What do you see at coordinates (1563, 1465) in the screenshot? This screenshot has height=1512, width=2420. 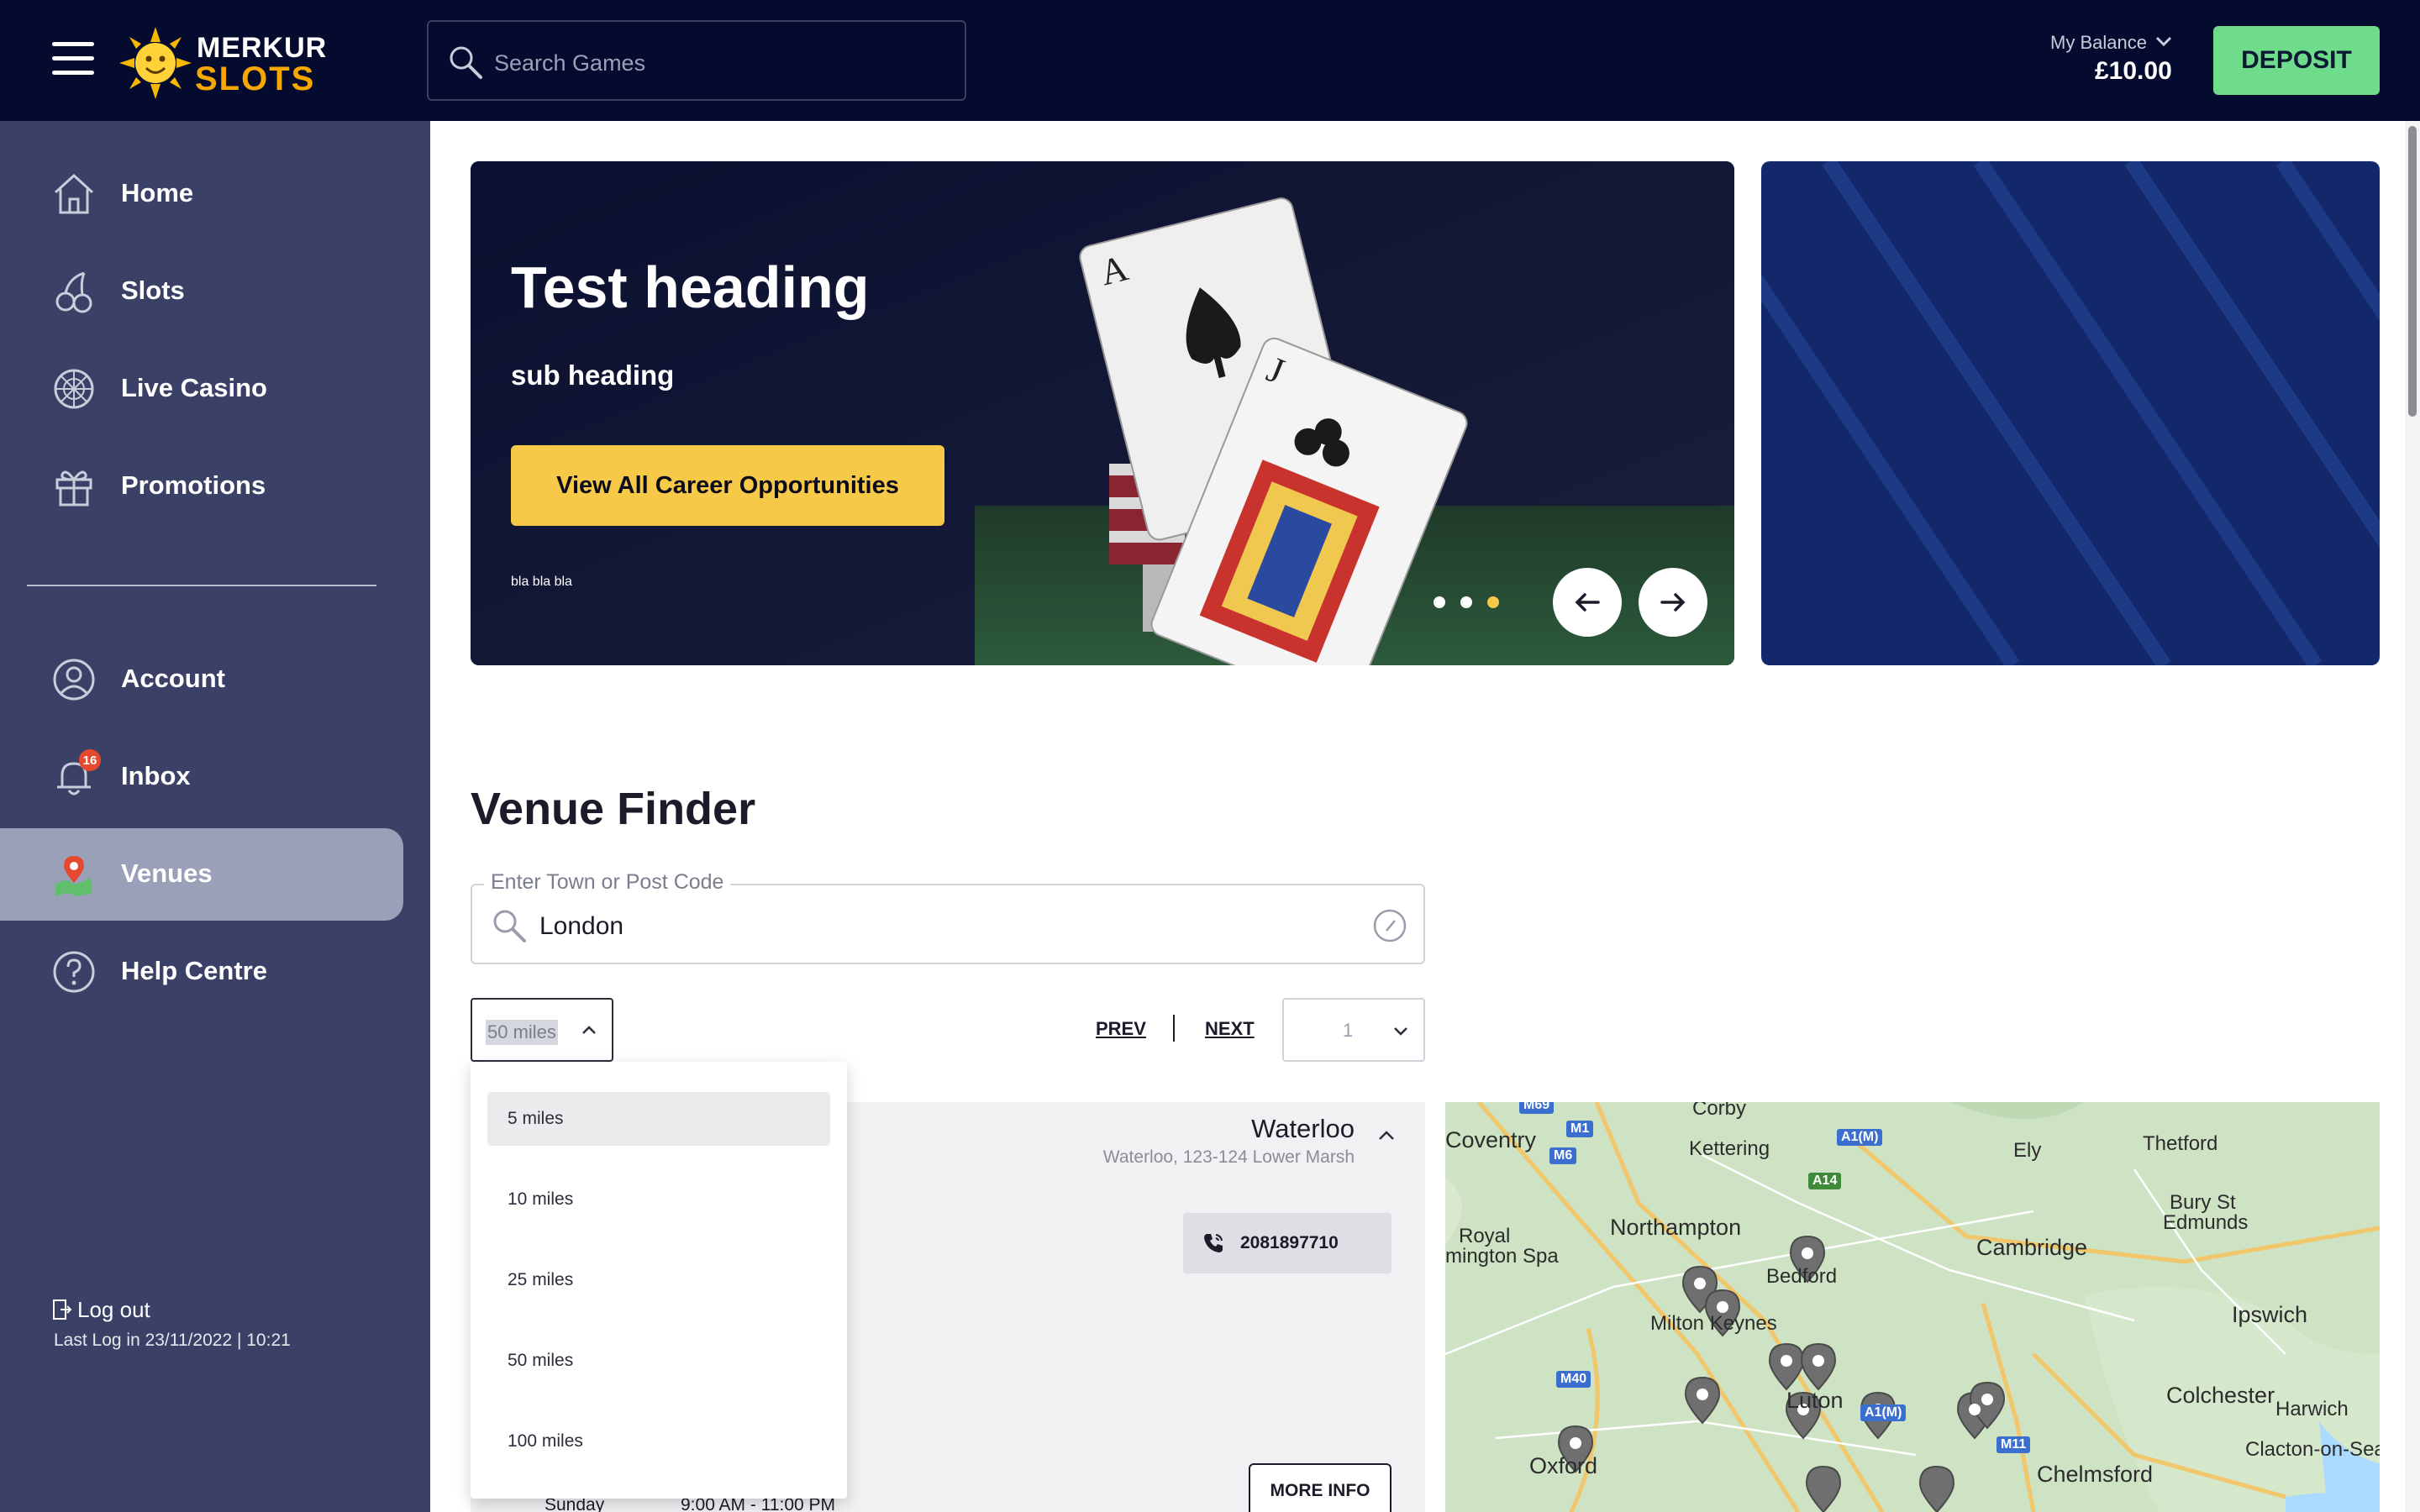 I see `map-label: Oxford` at bounding box center [1563, 1465].